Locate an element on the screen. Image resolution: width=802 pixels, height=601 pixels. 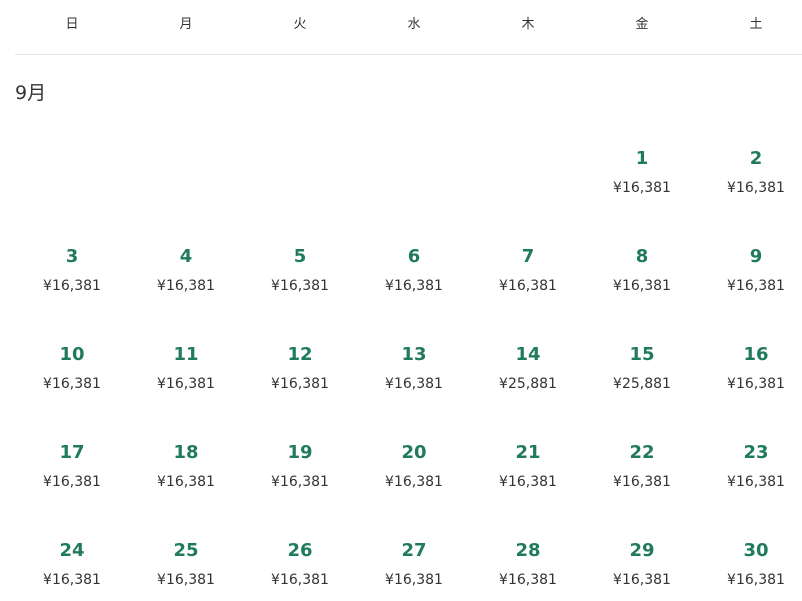
weekday-fri: 金 is located at coordinates (642, 24).